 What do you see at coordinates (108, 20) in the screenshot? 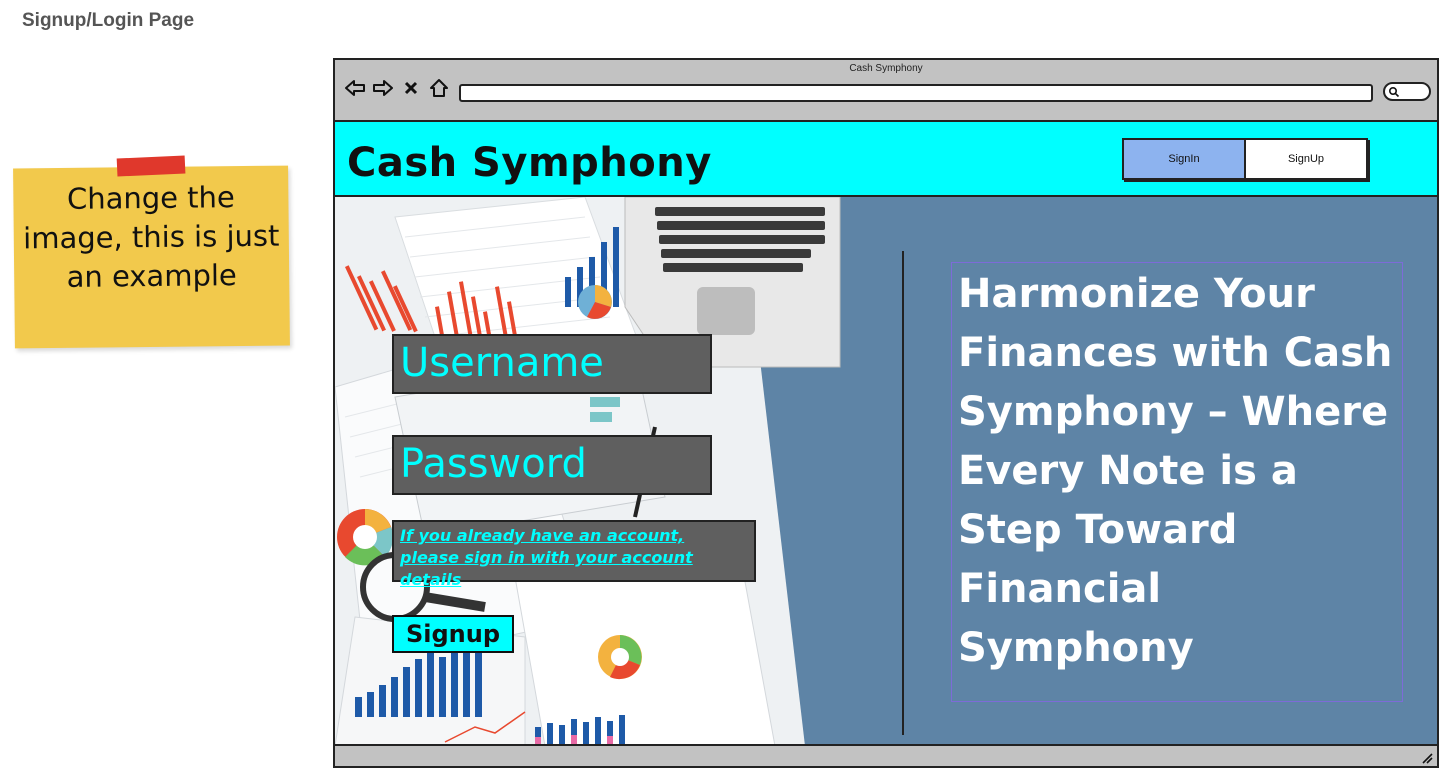
I see `page-label: Signup/Login Page` at bounding box center [108, 20].